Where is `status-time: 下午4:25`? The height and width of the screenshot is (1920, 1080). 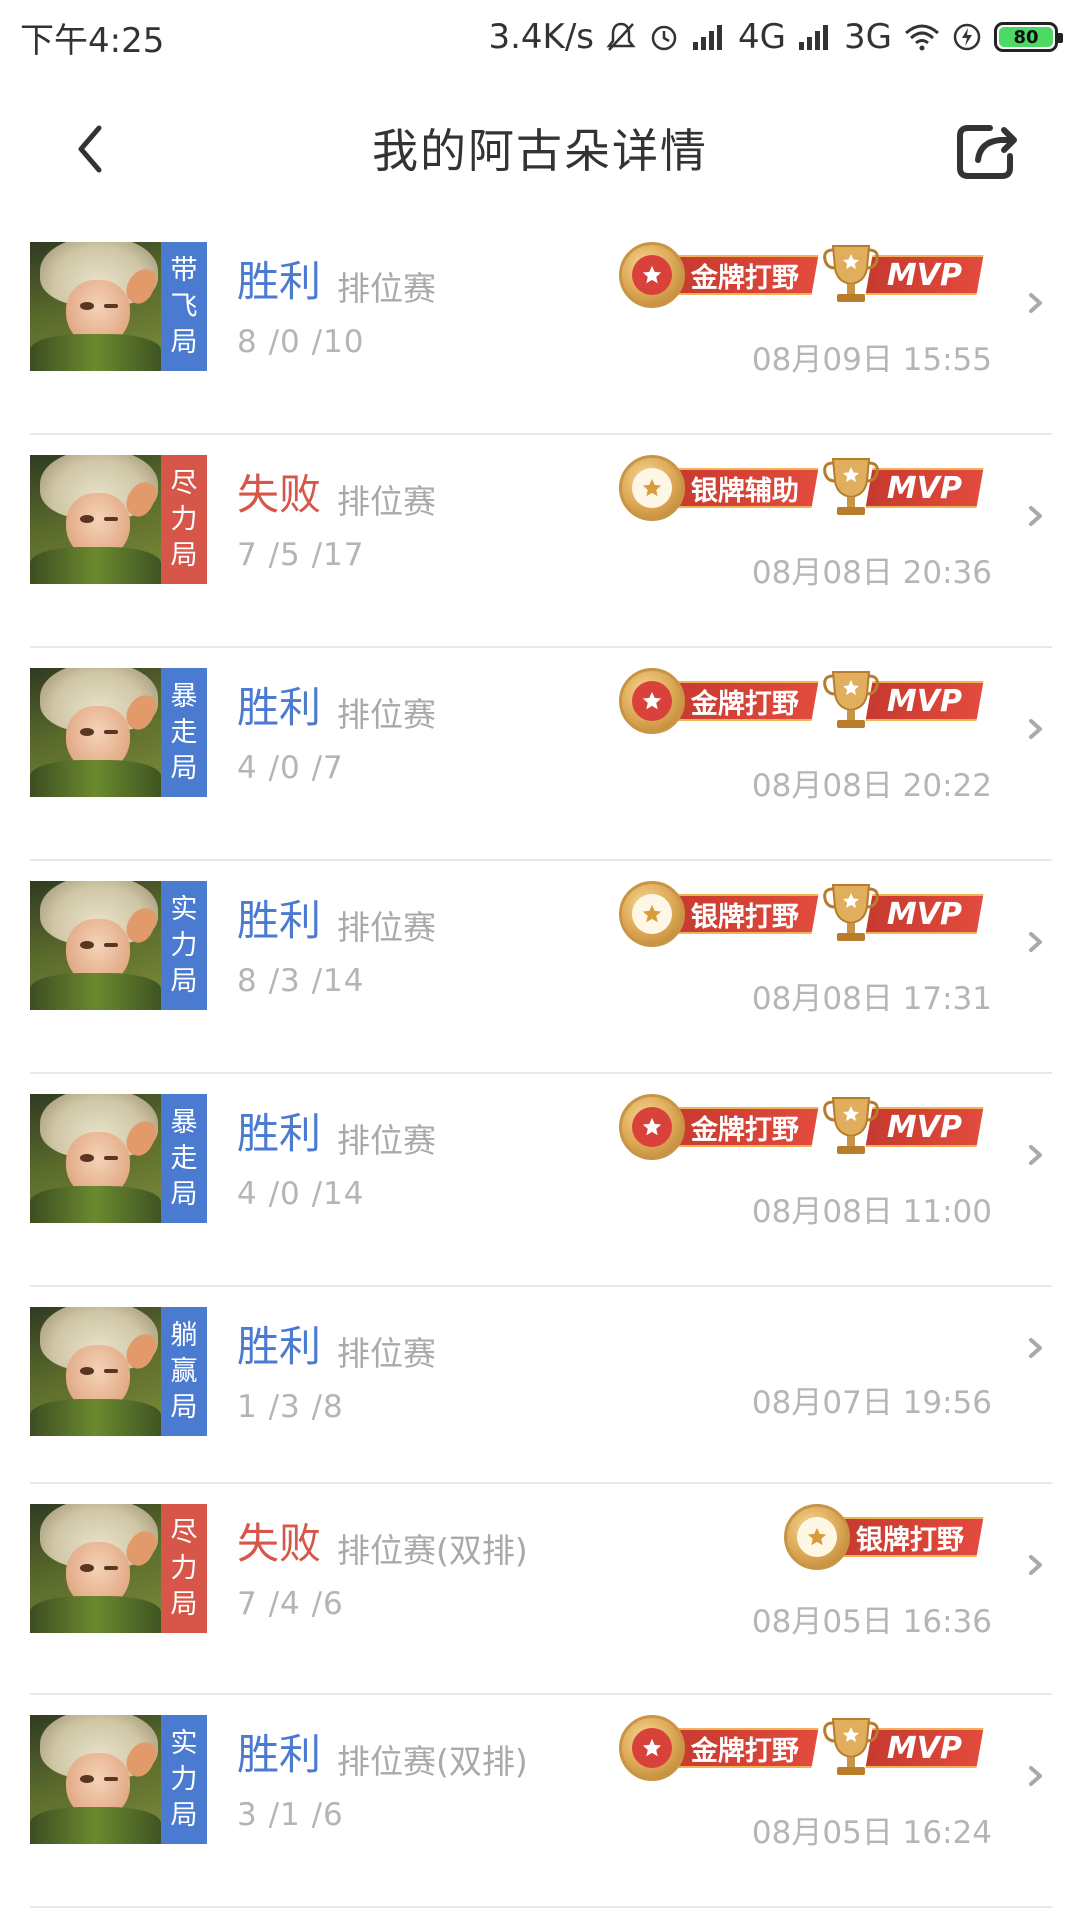 status-time: 下午4:25 is located at coordinates (92, 40).